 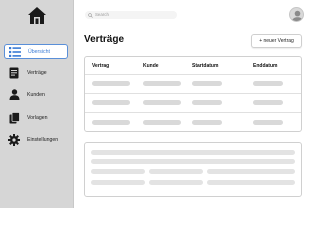 What do you see at coordinates (276, 41) in the screenshot?
I see `new-contract-button: + neuer Vertrag` at bounding box center [276, 41].